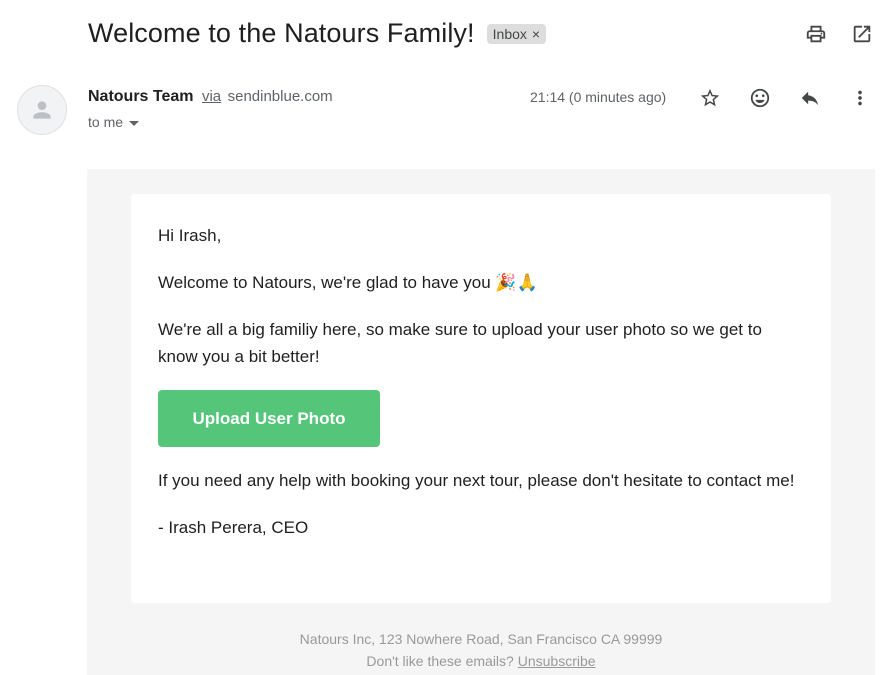 The height and width of the screenshot is (675, 890). I want to click on reply-icon, so click(810, 98).